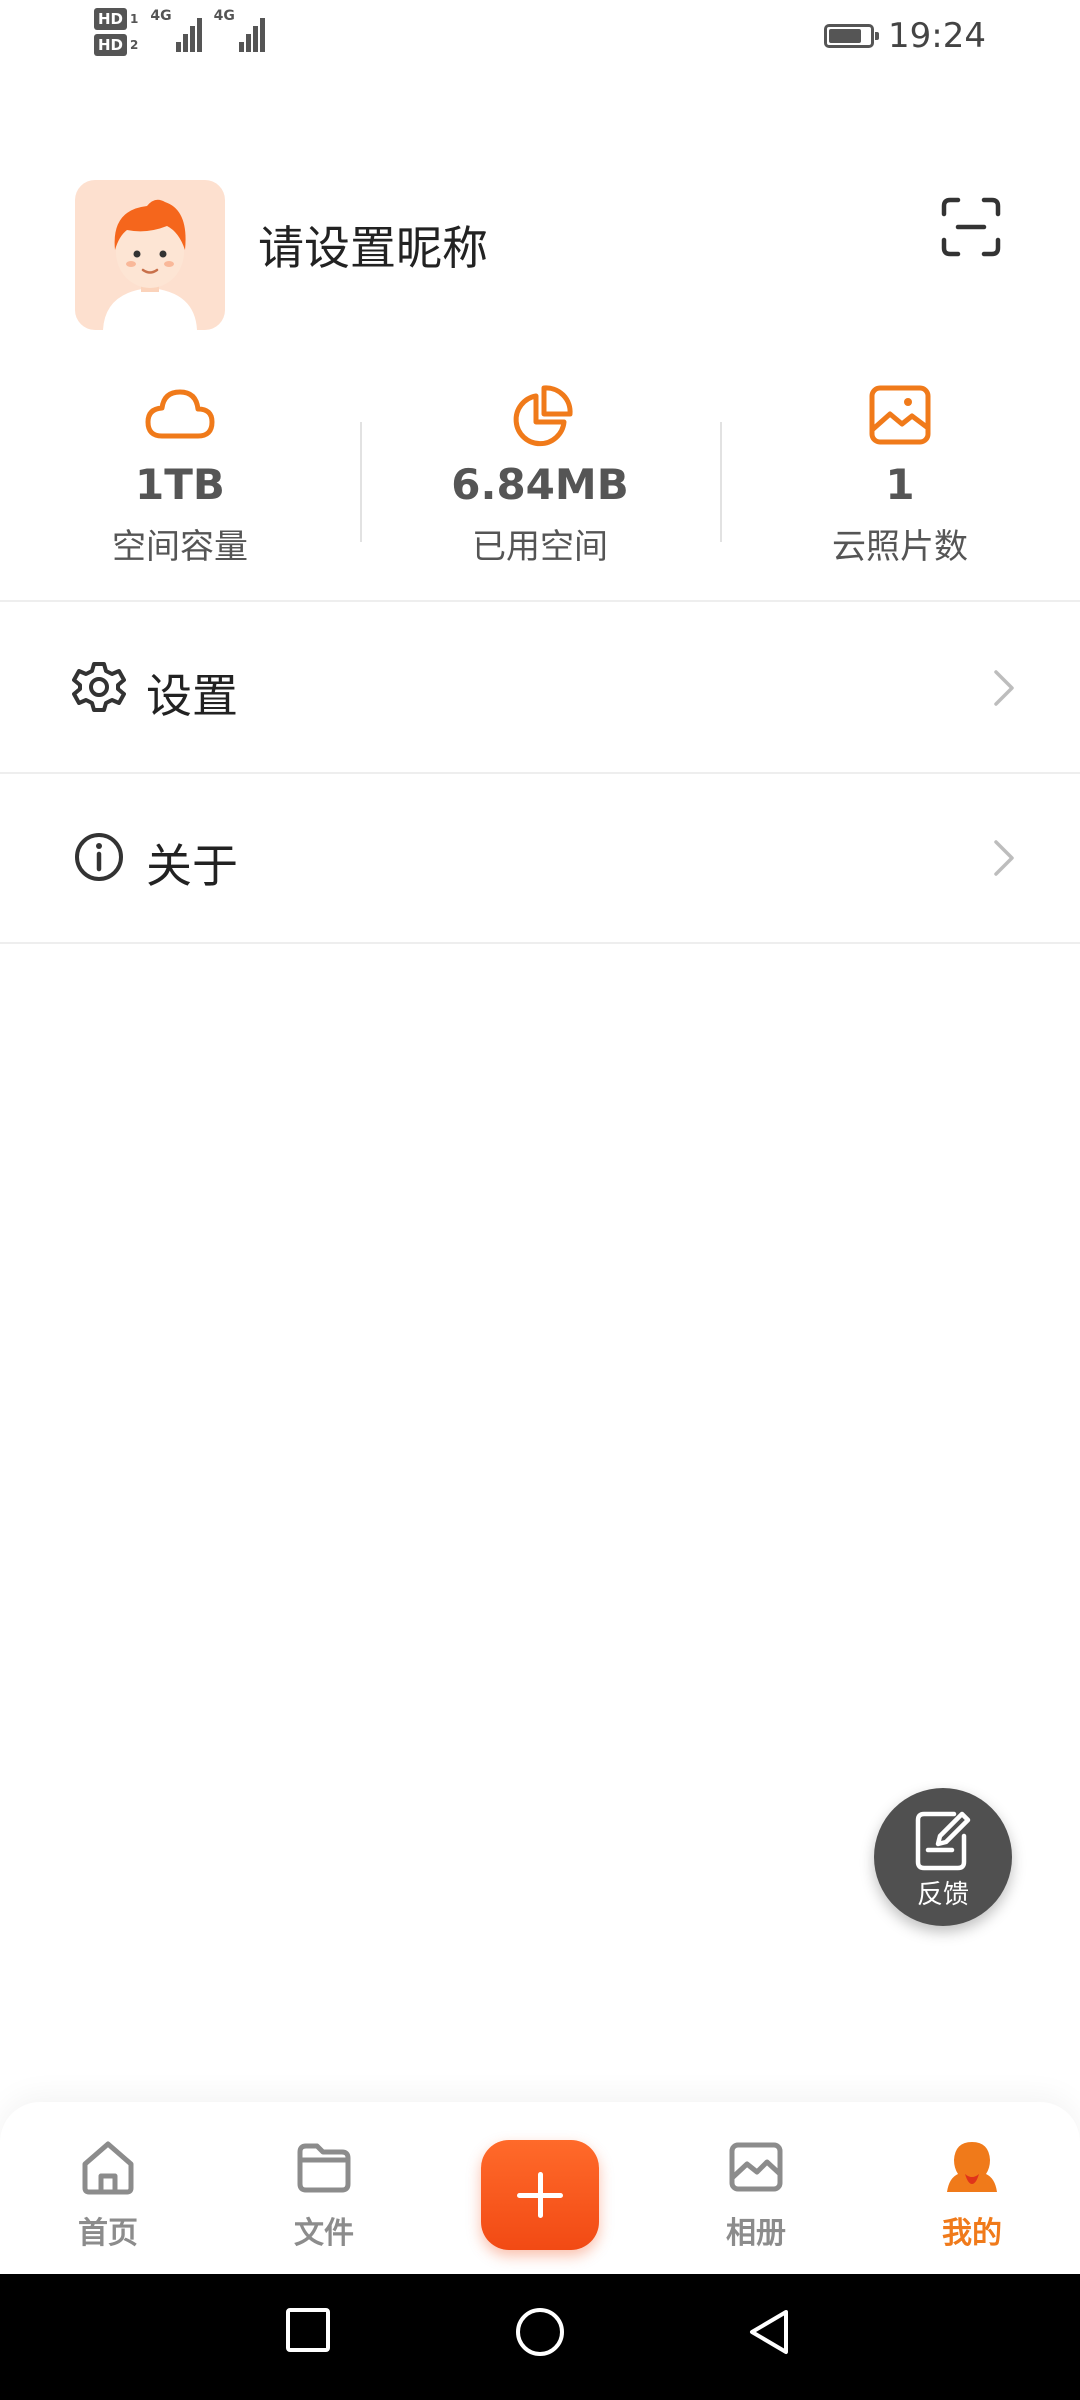  Describe the element at coordinates (324, 2195) in the screenshot. I see `tab-files: 文件` at that location.